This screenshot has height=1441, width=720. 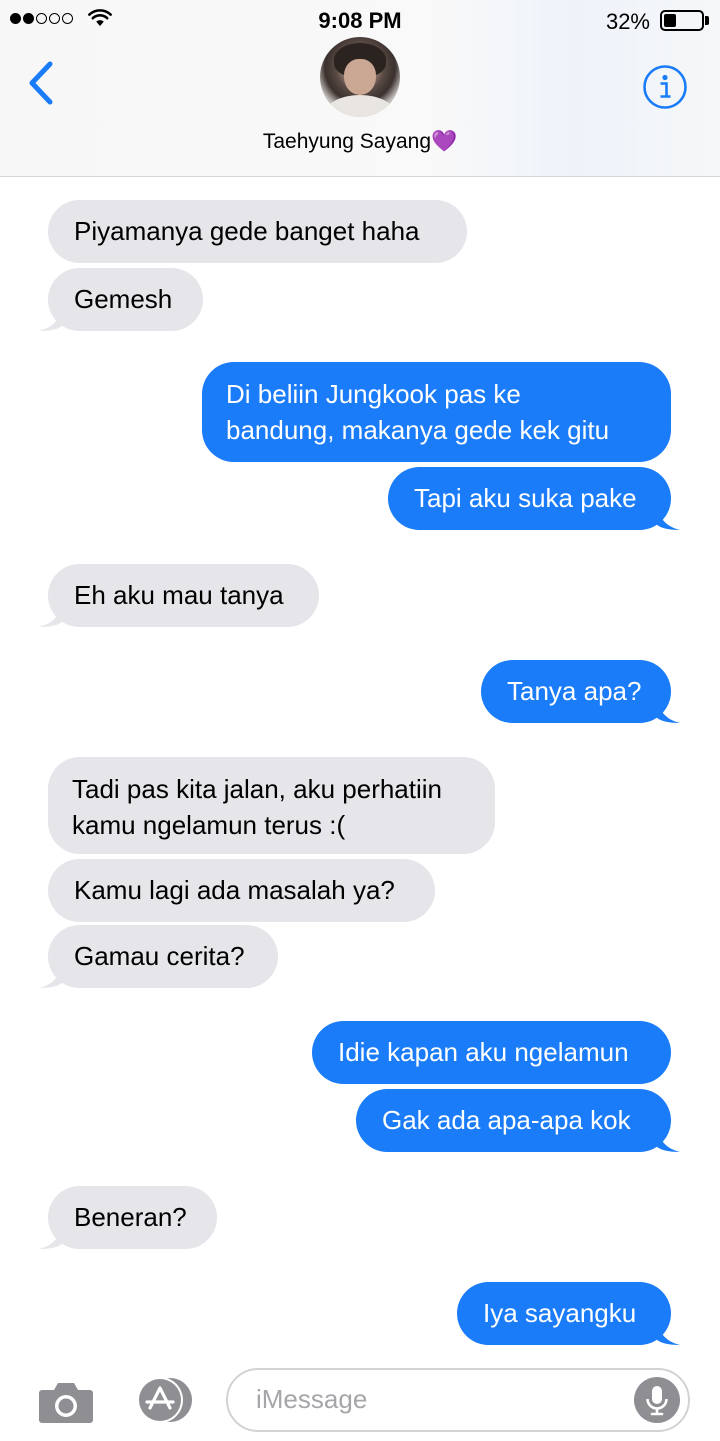 I want to click on outgoing-message-bubble: Iya sayangku, so click(x=564, y=1313).